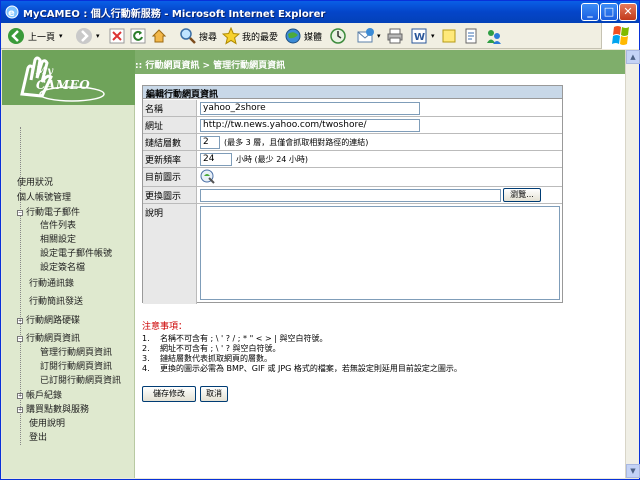  Describe the element at coordinates (170, 254) in the screenshot. I see `description-label: 說明` at that location.